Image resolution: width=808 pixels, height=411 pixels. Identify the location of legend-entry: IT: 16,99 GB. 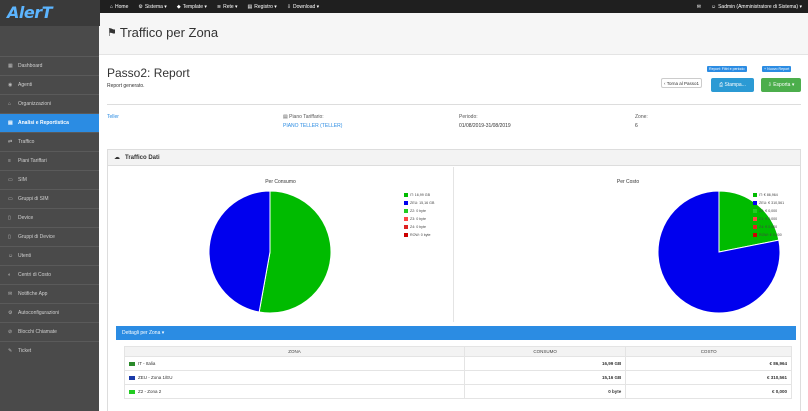
(419, 195).